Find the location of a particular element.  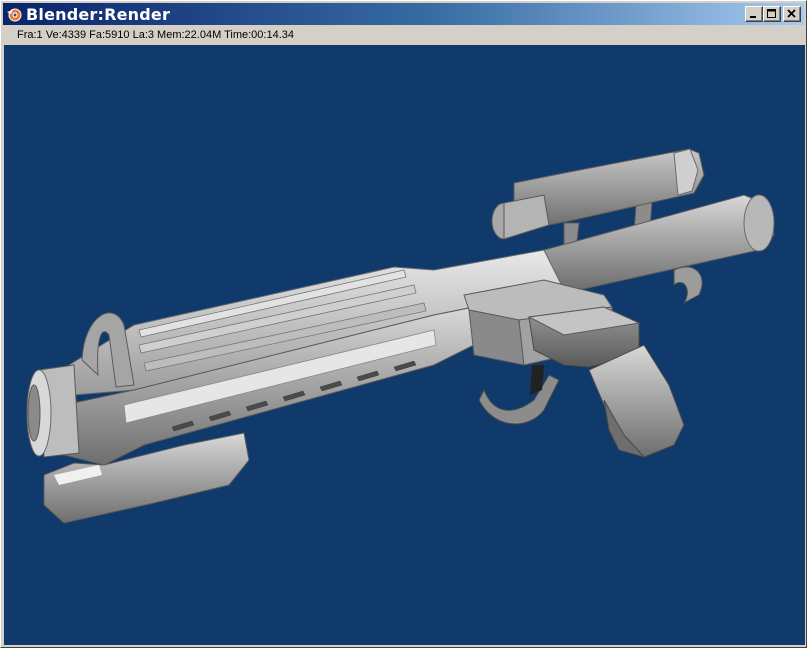

blender-icon is located at coordinates (14, 14).